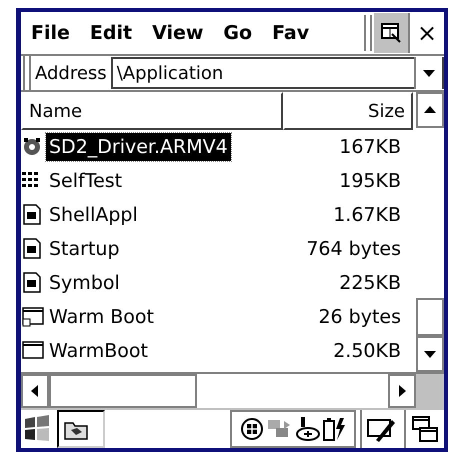  I want to click on file-size: 2.50KB, so click(367, 351).